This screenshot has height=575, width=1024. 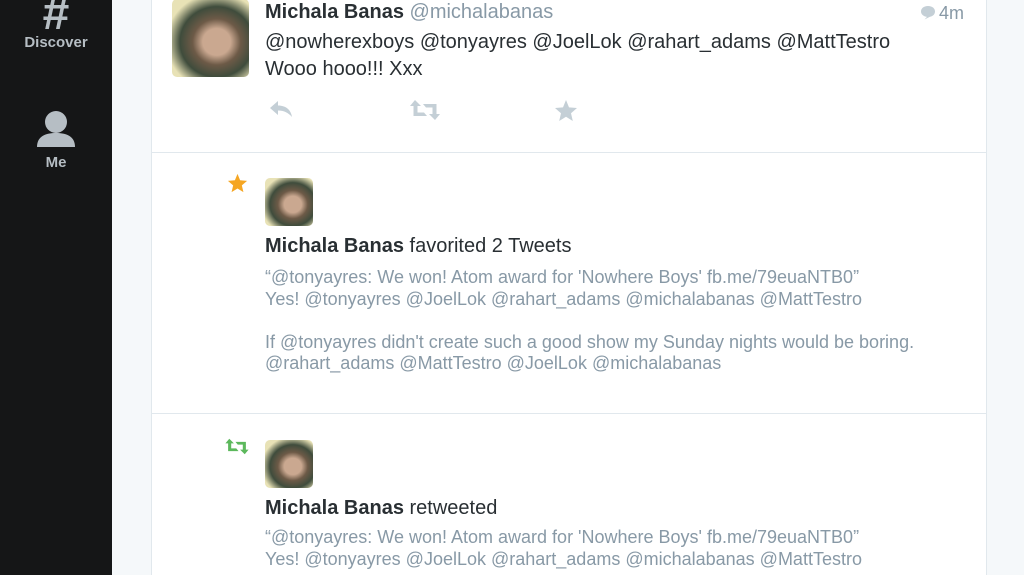 What do you see at coordinates (56, 129) in the screenshot?
I see `person-icon` at bounding box center [56, 129].